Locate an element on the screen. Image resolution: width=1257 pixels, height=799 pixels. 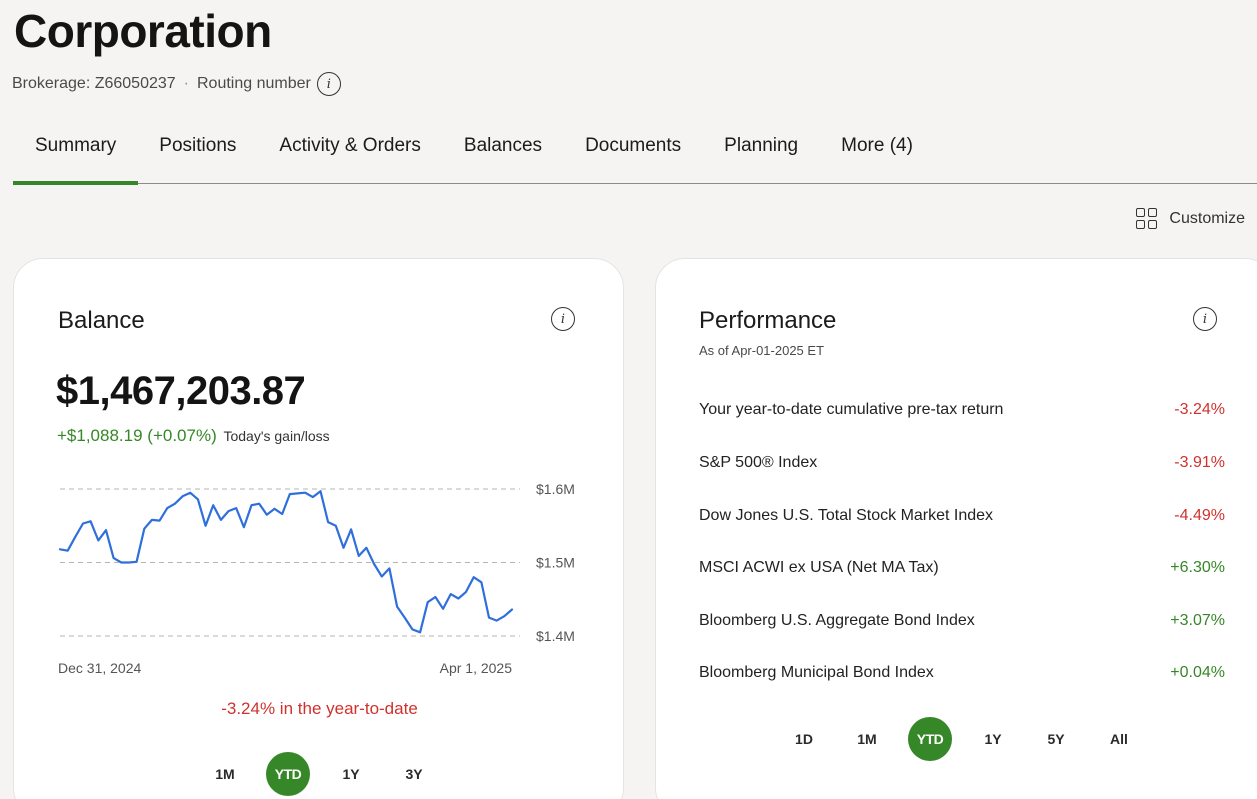
routing-number-link: Routing number is located at coordinates (254, 84).